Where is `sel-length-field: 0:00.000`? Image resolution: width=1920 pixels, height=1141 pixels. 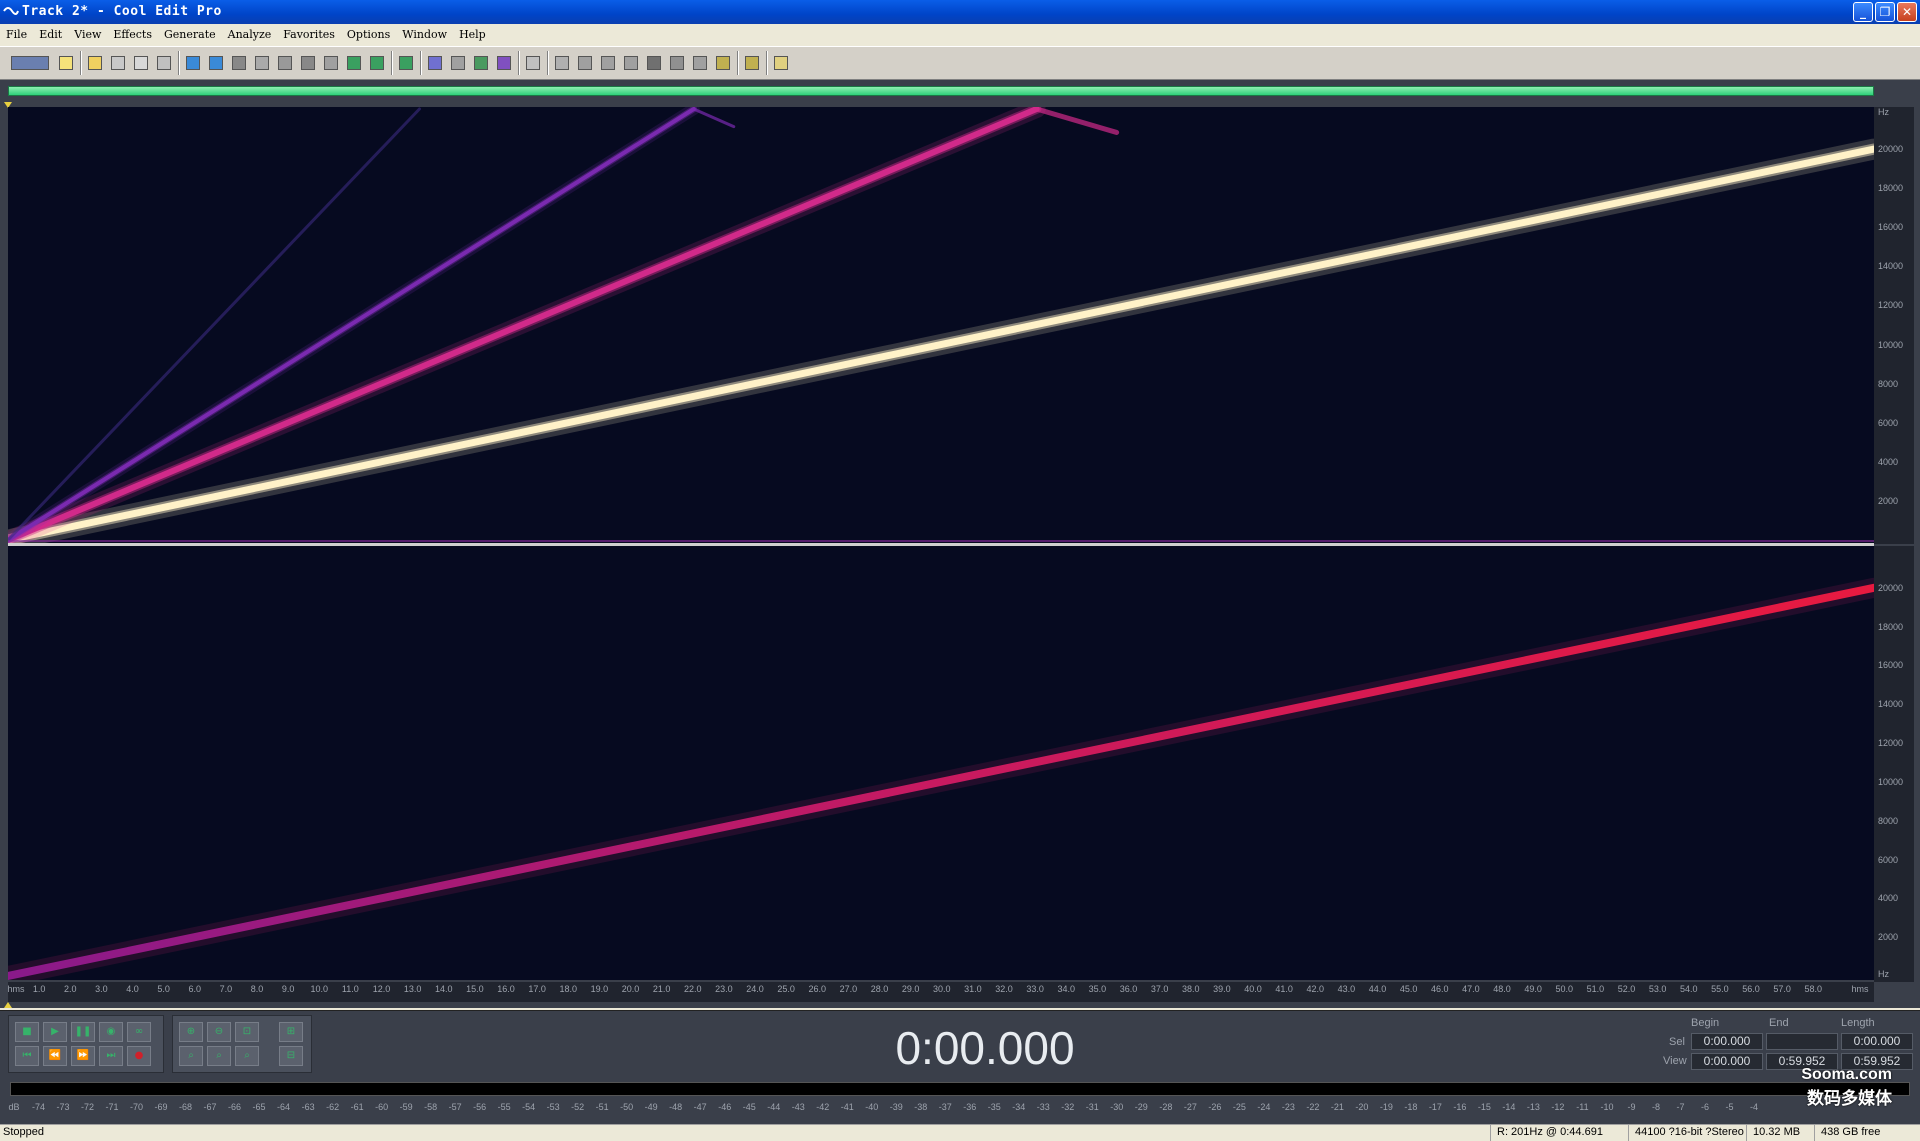
sel-length-field: 0:00.000 is located at coordinates (1877, 1041).